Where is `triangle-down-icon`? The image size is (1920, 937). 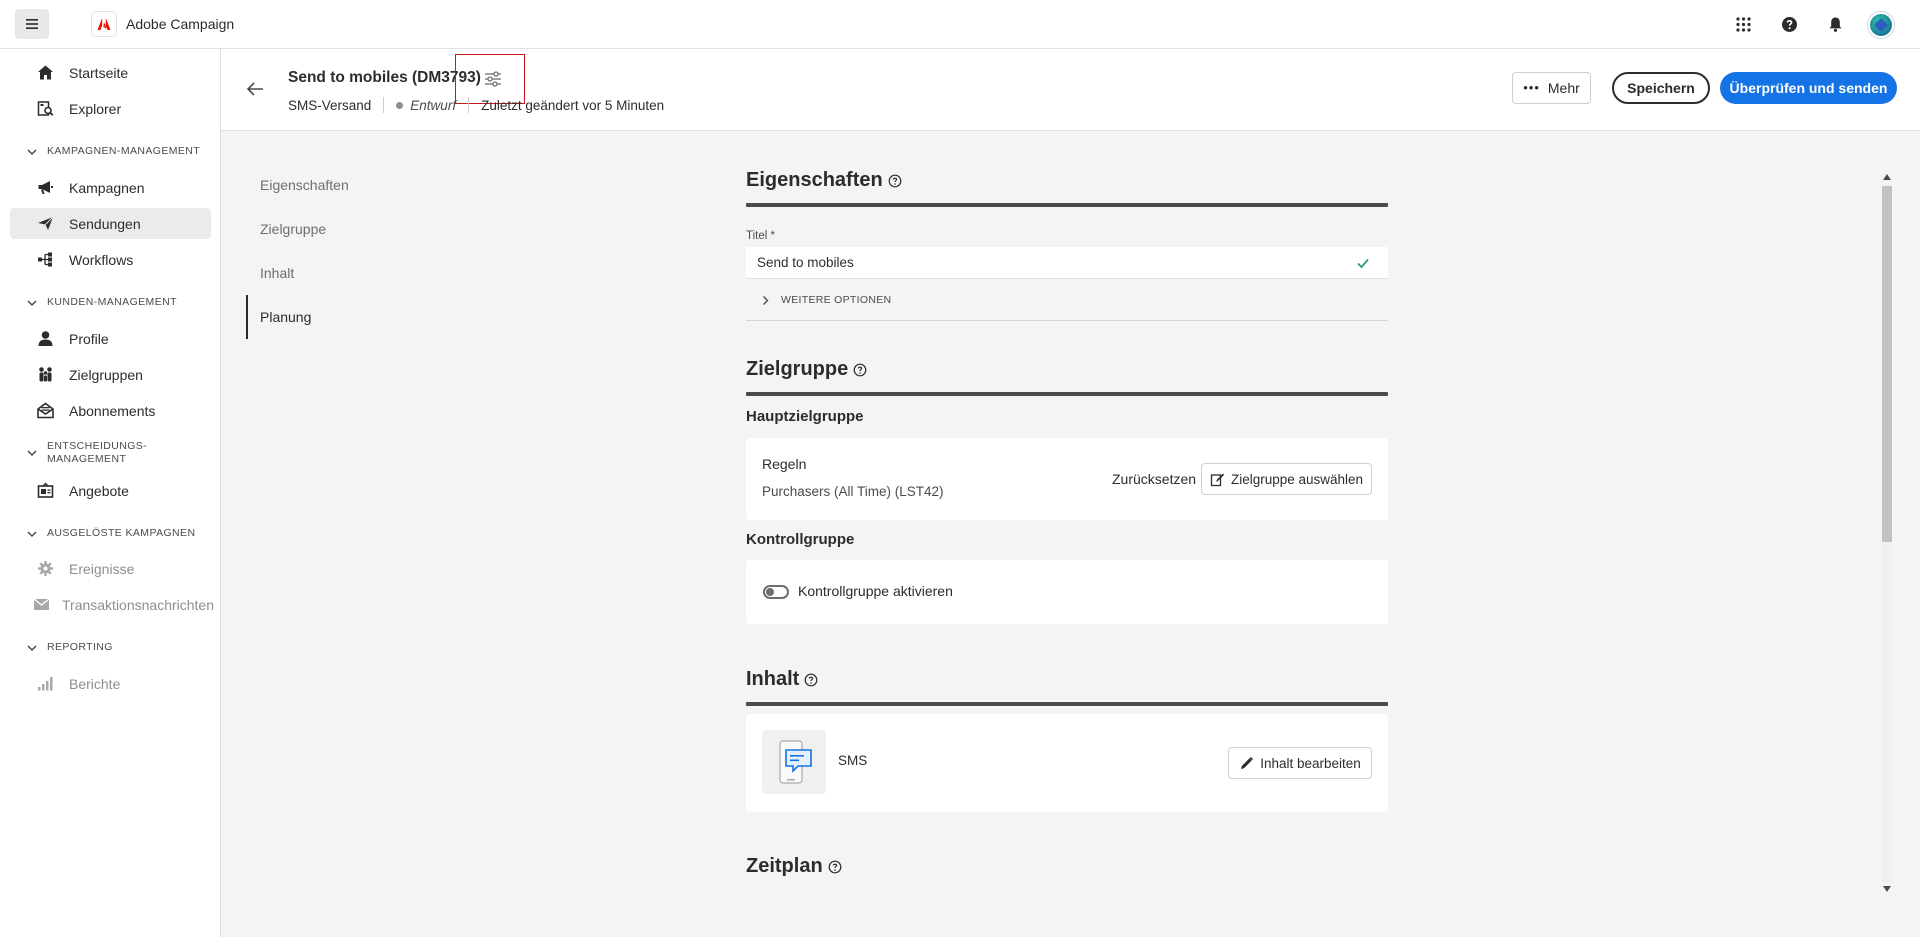
triangle-down-icon is located at coordinates (1887, 889).